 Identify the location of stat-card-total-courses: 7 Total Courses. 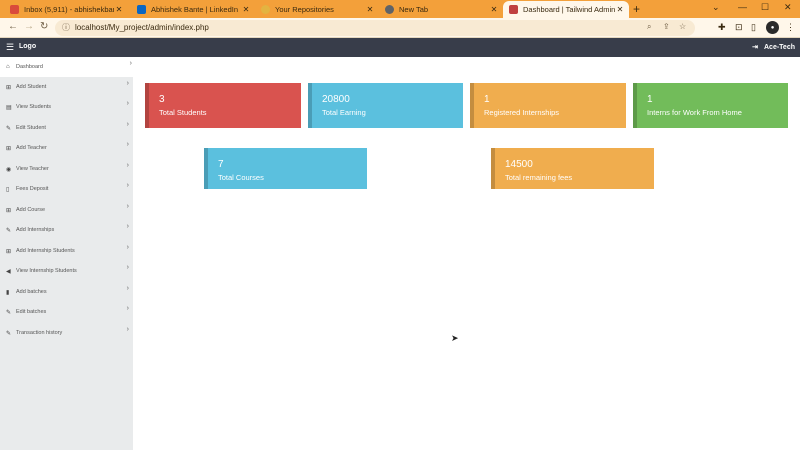
(285, 168).